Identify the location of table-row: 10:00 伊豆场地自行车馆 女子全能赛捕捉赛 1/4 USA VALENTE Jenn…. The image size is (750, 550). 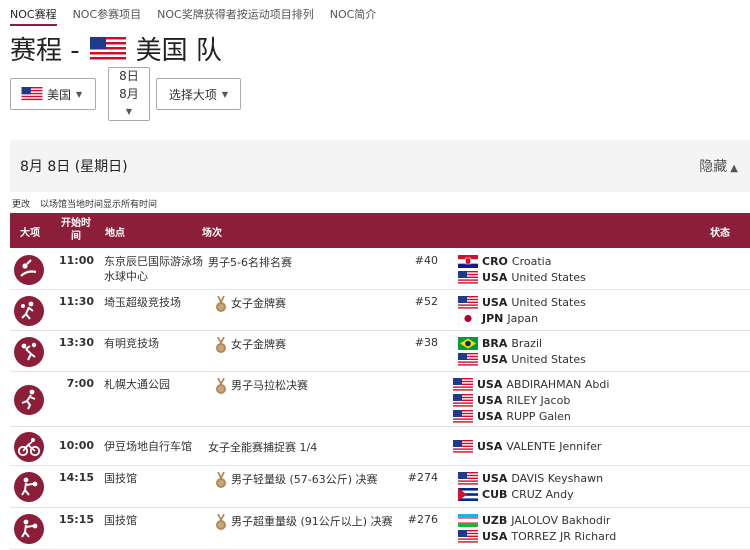
(380, 446).